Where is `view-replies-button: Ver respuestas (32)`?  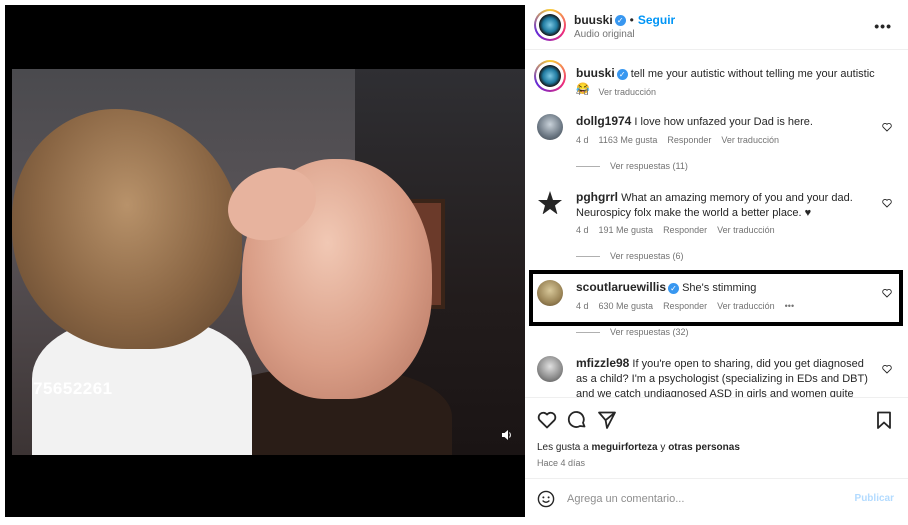
view-replies-button: Ver respuestas (32) is located at coordinates (632, 332).